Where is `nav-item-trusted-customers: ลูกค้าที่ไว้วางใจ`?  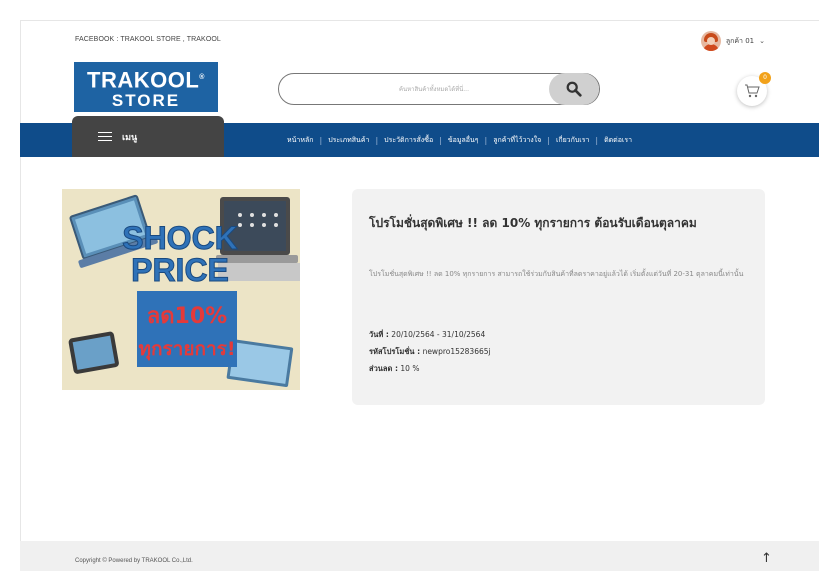 nav-item-trusted-customers: ลูกค้าที่ไว้วางใจ is located at coordinates (517, 140).